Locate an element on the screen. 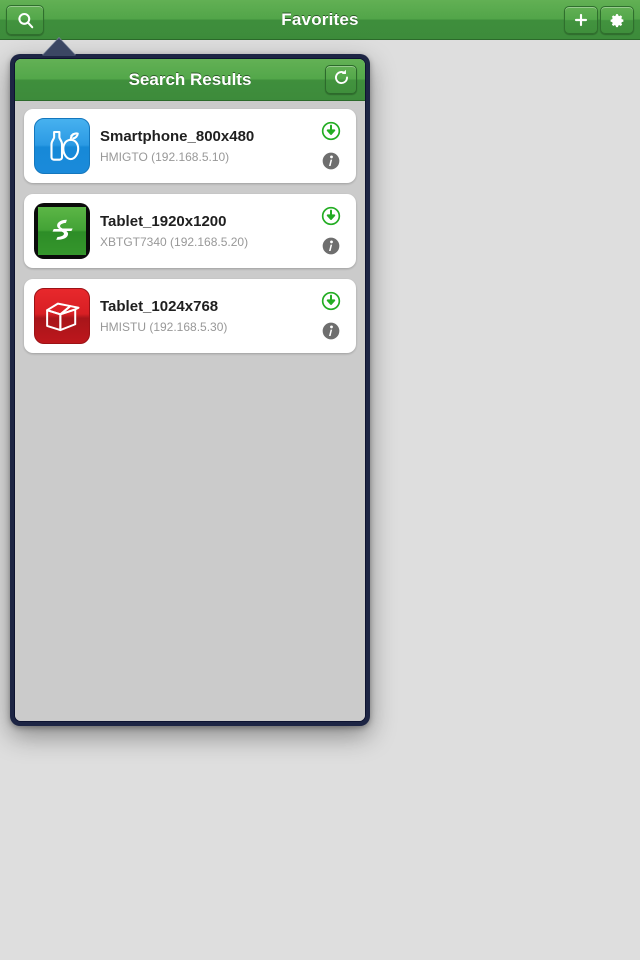 This screenshot has height=960, width=640. plus-icon is located at coordinates (581, 20).